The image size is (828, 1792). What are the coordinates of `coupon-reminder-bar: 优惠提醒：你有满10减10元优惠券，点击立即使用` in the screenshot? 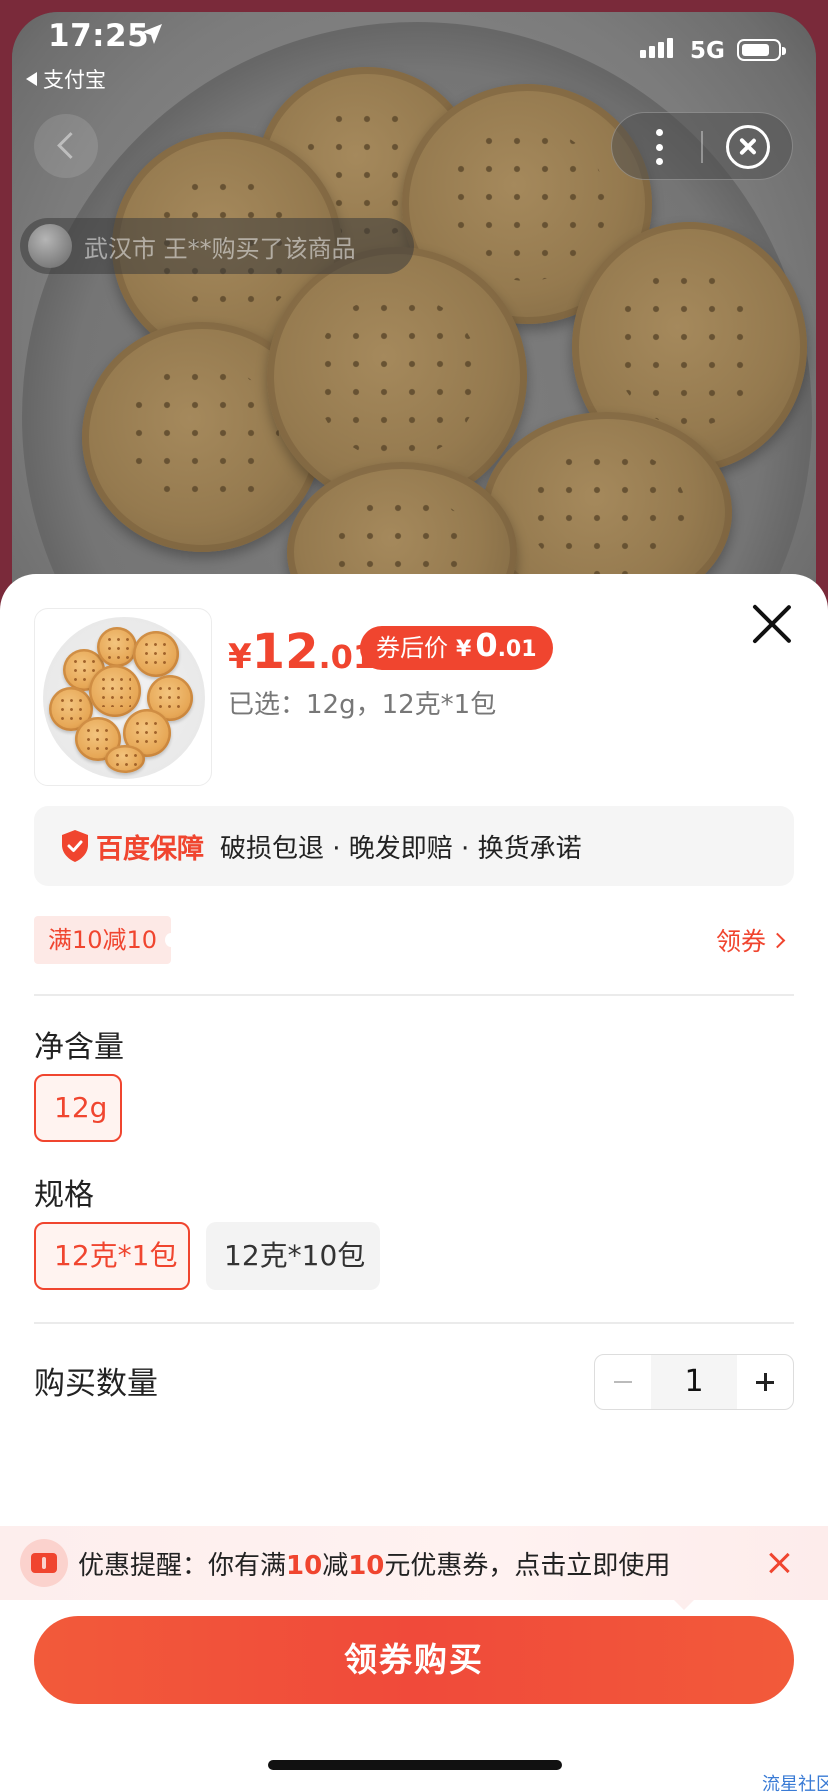 It's located at (414, 1568).